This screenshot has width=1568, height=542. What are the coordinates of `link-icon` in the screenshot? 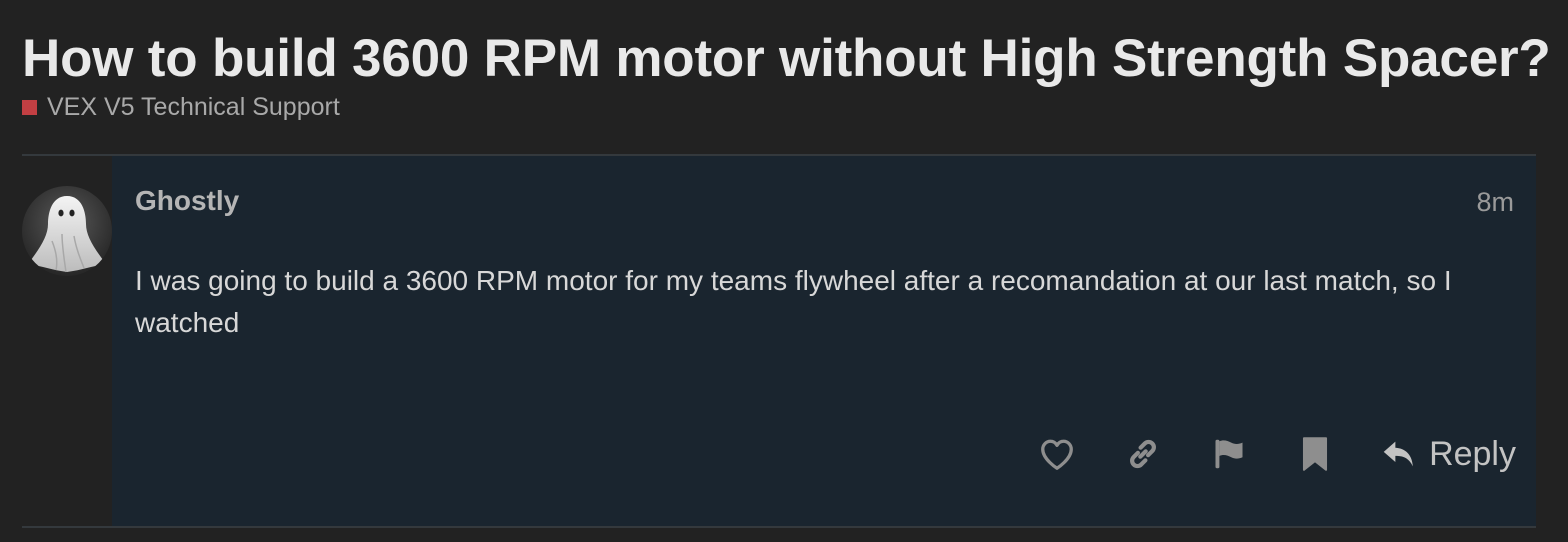 It's located at (1143, 454).